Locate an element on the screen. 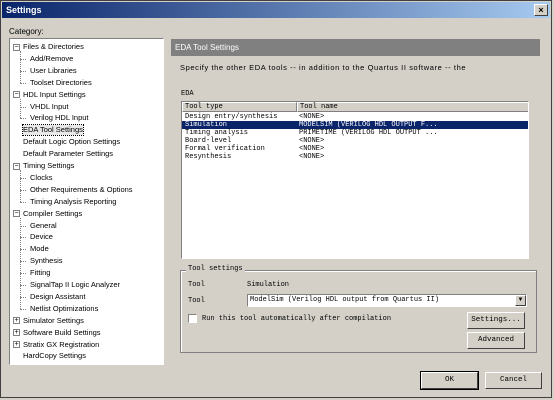  tree-item-device: Device is located at coordinates (41, 237).